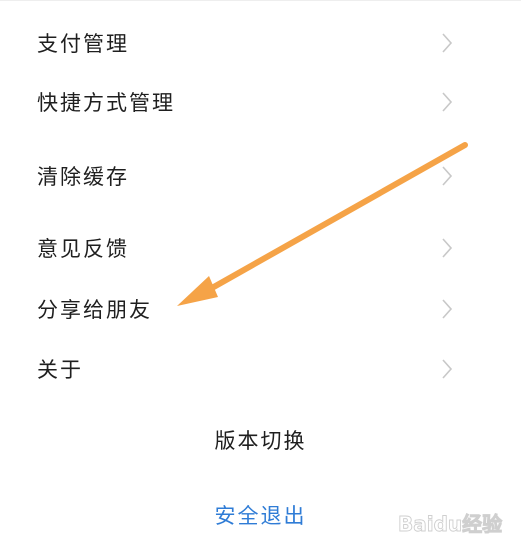  Describe the element at coordinates (106, 103) in the screenshot. I see `menu-item-label: 快捷方式管理` at that location.